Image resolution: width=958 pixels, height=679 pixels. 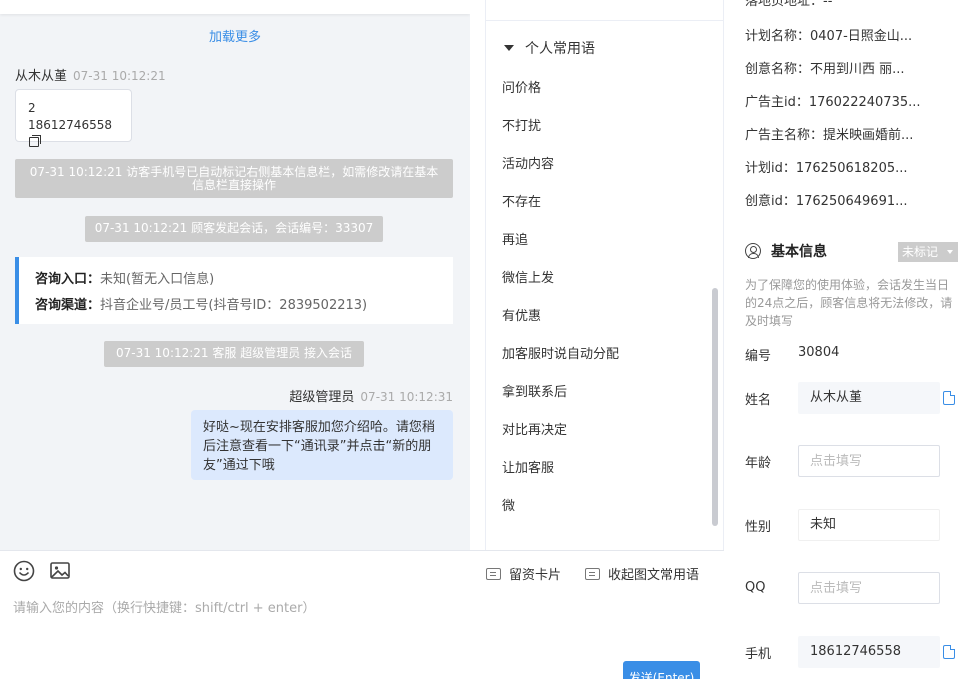 What do you see at coordinates (535, 575) in the screenshot?
I see `lead-card-label: 留资卡片` at bounding box center [535, 575].